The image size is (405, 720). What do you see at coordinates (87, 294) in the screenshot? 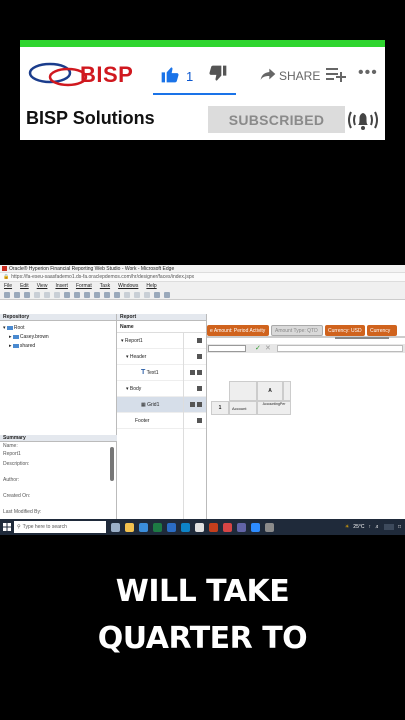
I see `insert-text-icon` at bounding box center [87, 294].